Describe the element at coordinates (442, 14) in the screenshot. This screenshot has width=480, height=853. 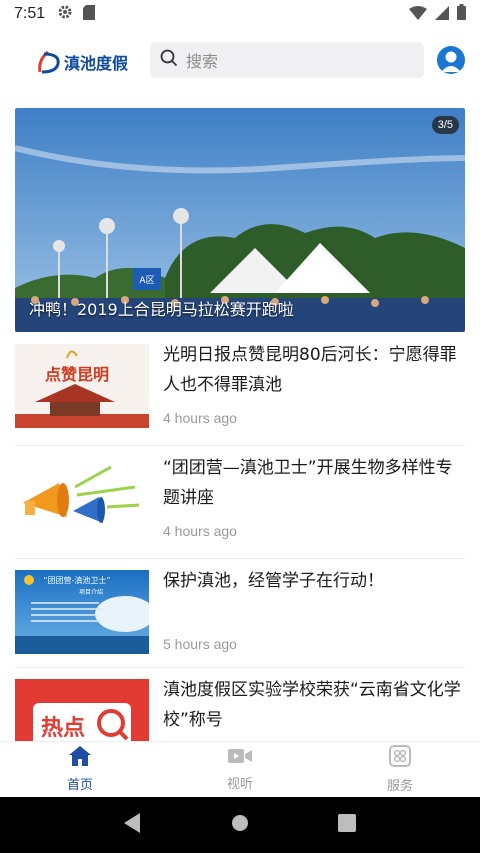
I see `signal-icon` at that location.